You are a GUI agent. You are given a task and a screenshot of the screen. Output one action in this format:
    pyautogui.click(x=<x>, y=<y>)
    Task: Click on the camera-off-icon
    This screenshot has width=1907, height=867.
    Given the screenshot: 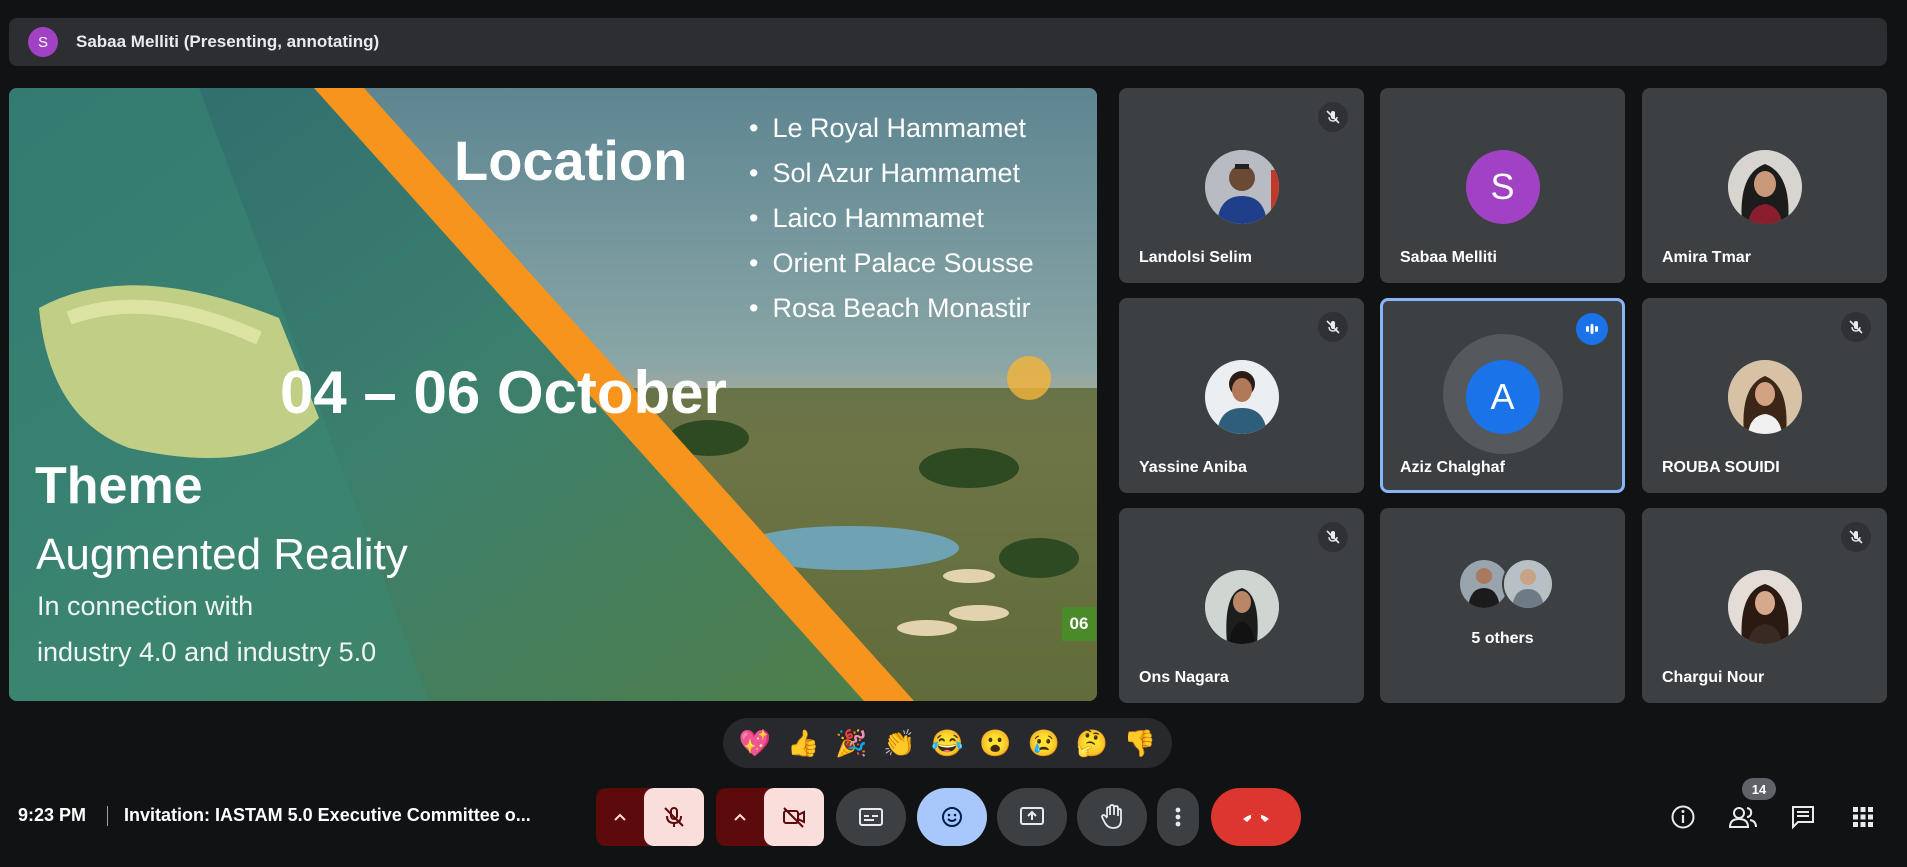 What is the action you would take?
    pyautogui.click(x=794, y=817)
    